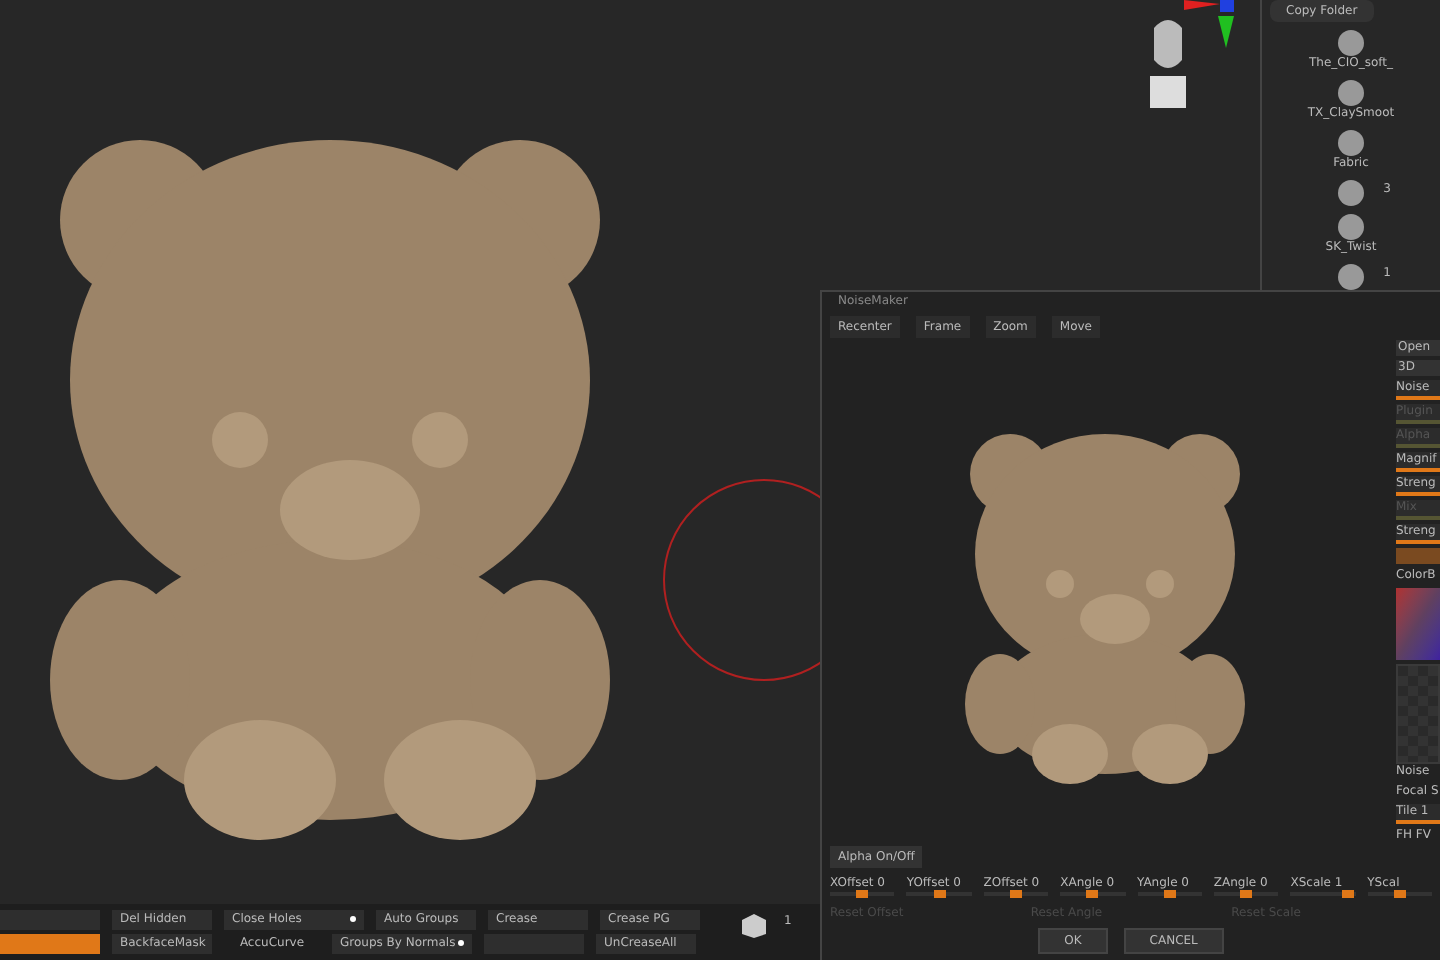  What do you see at coordinates (1210, 24) in the screenshot?
I see `axis-gizmo-icon` at bounding box center [1210, 24].